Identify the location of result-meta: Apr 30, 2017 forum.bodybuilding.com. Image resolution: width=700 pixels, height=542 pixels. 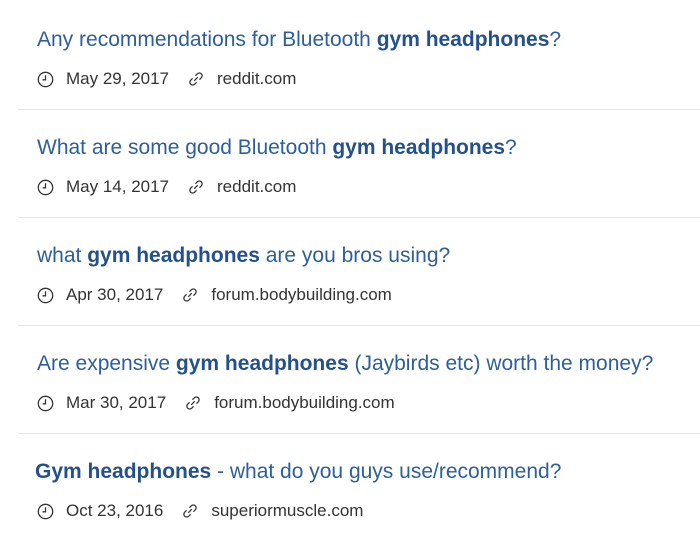
(214, 295).